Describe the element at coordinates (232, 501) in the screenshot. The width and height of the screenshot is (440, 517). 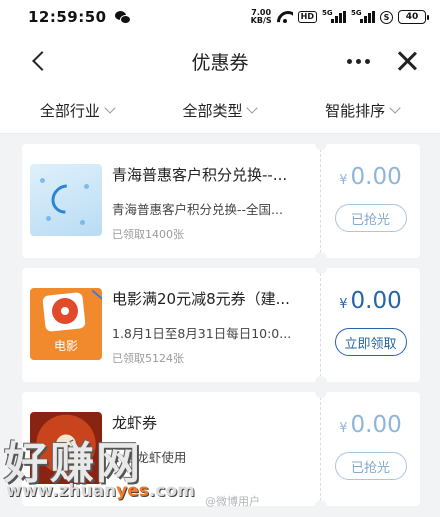
I see `weibo-watermark: @微博用户` at that location.